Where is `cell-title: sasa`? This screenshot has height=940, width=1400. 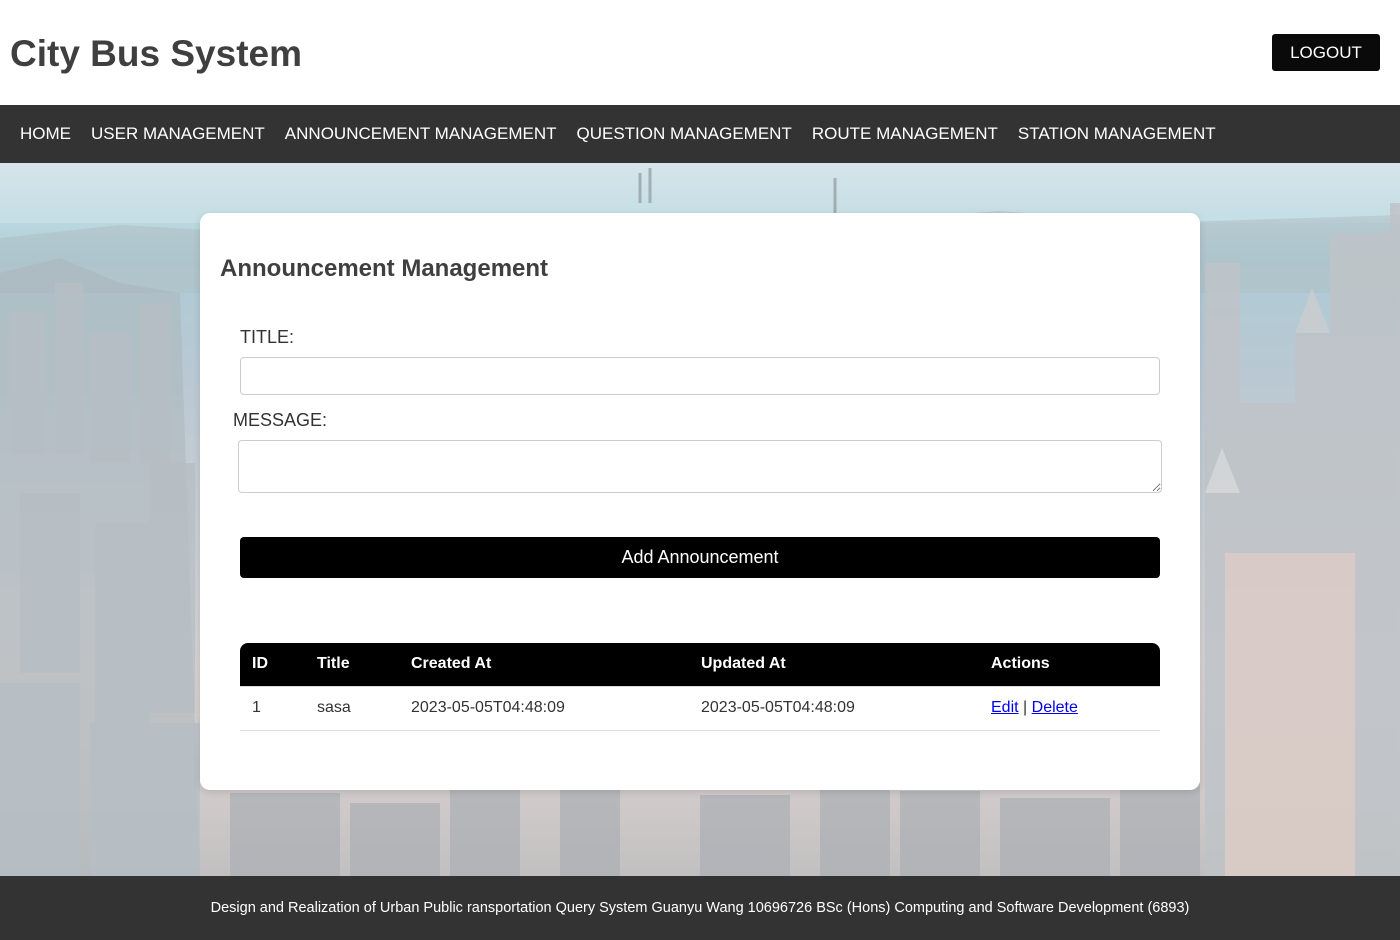
cell-title: sasa is located at coordinates (352, 708).